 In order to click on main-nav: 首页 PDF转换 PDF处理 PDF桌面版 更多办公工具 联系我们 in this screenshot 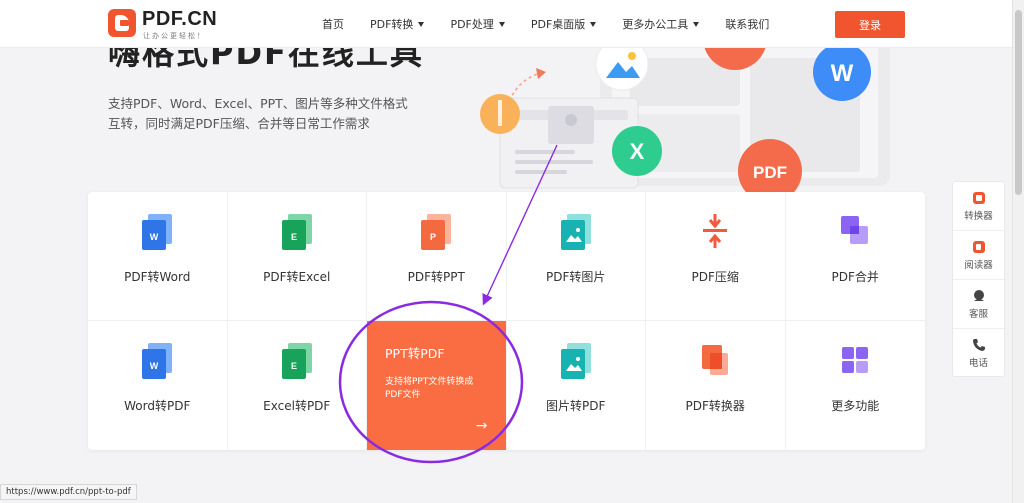, I will do `click(558, 24)`.